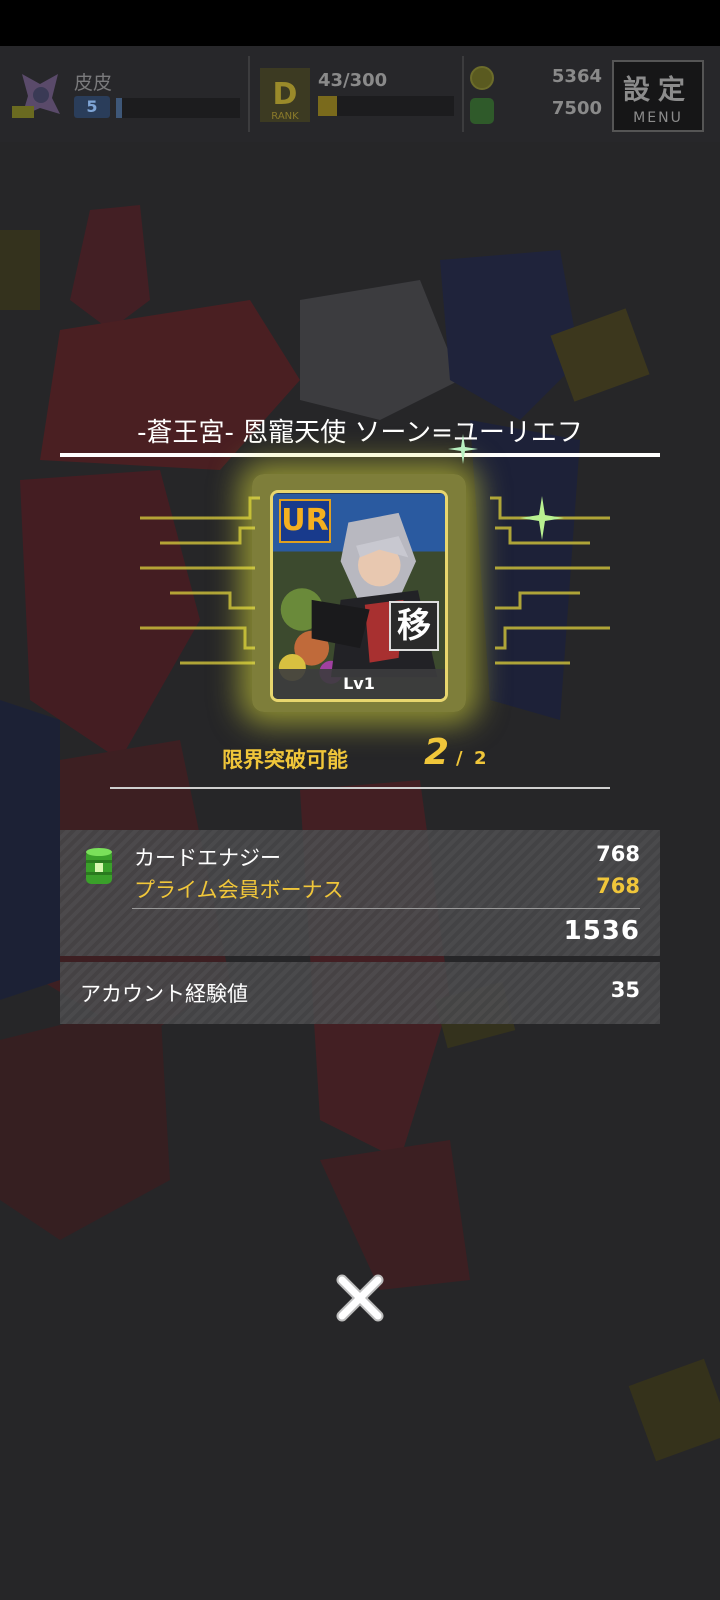 The width and height of the screenshot is (720, 1600). I want to click on energy-icon, so click(482, 111).